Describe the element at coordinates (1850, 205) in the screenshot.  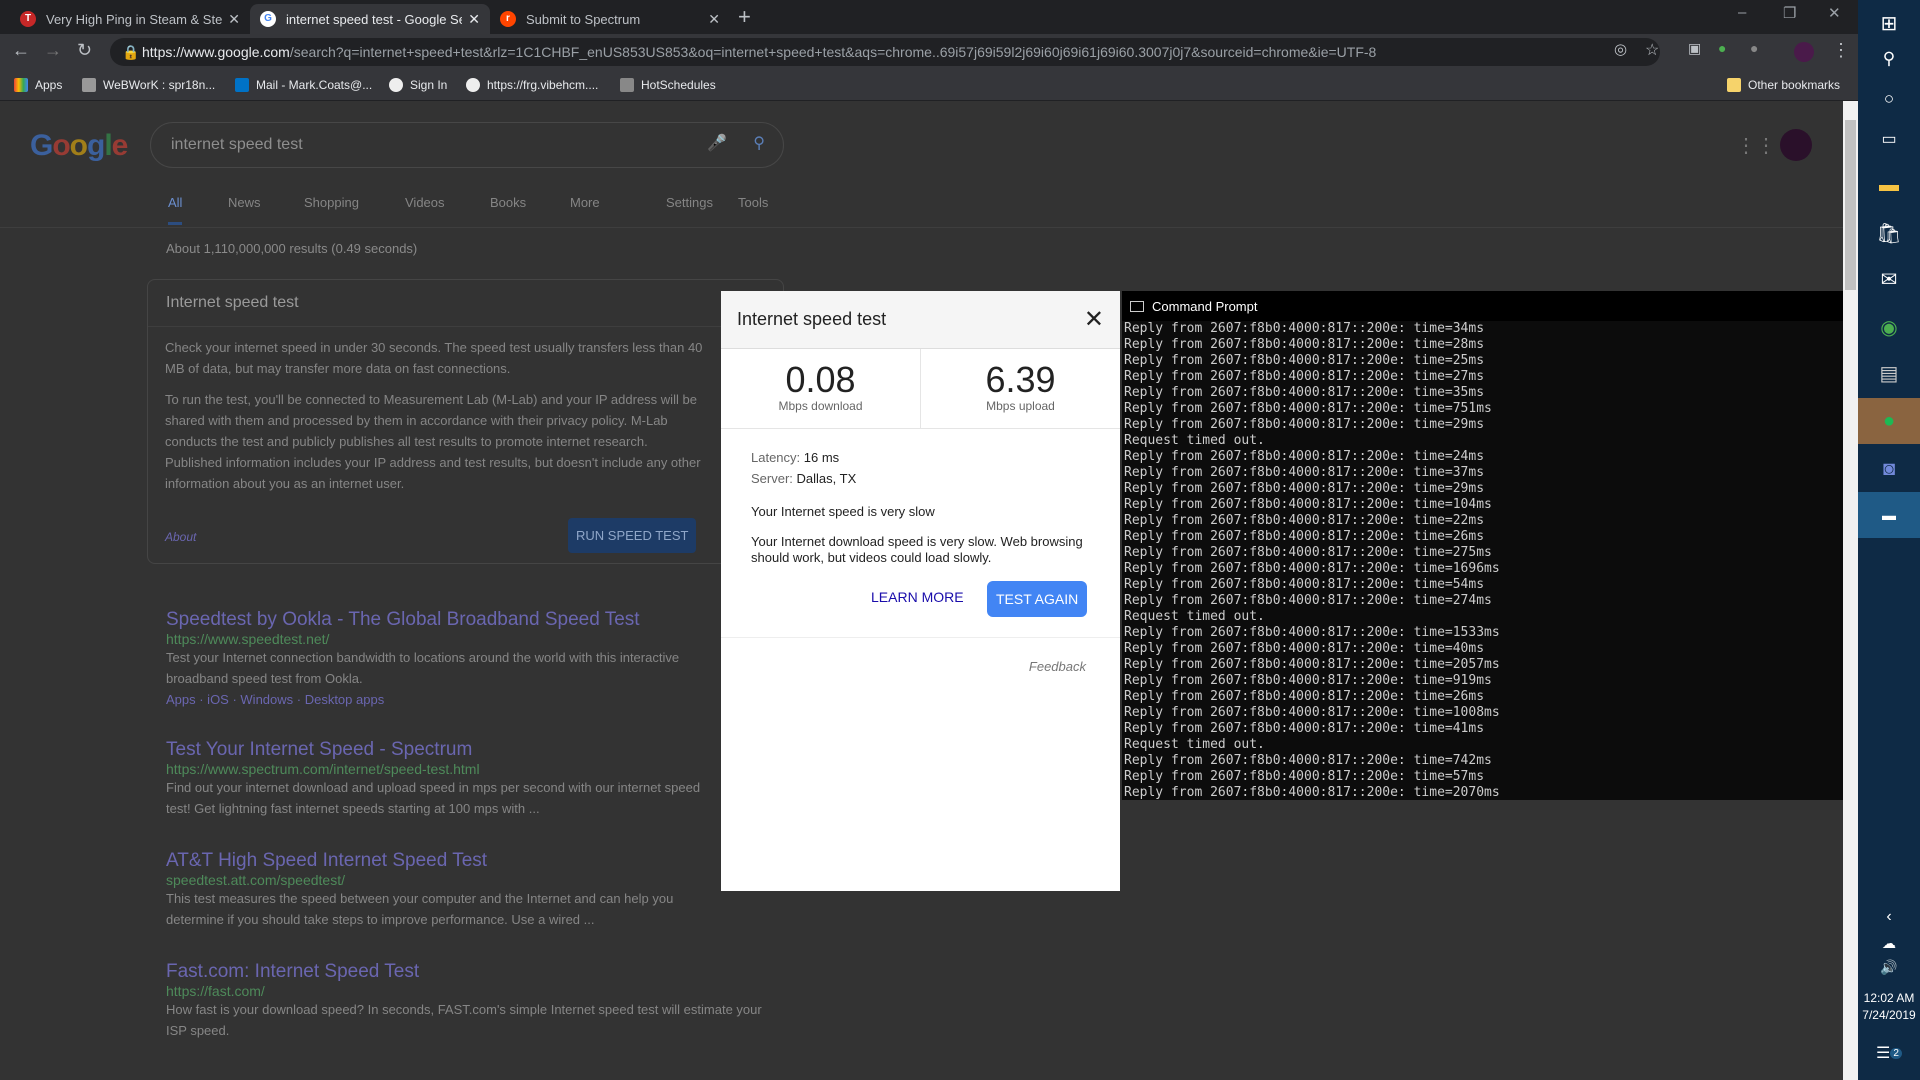
I see `scrollbar-thumb` at that location.